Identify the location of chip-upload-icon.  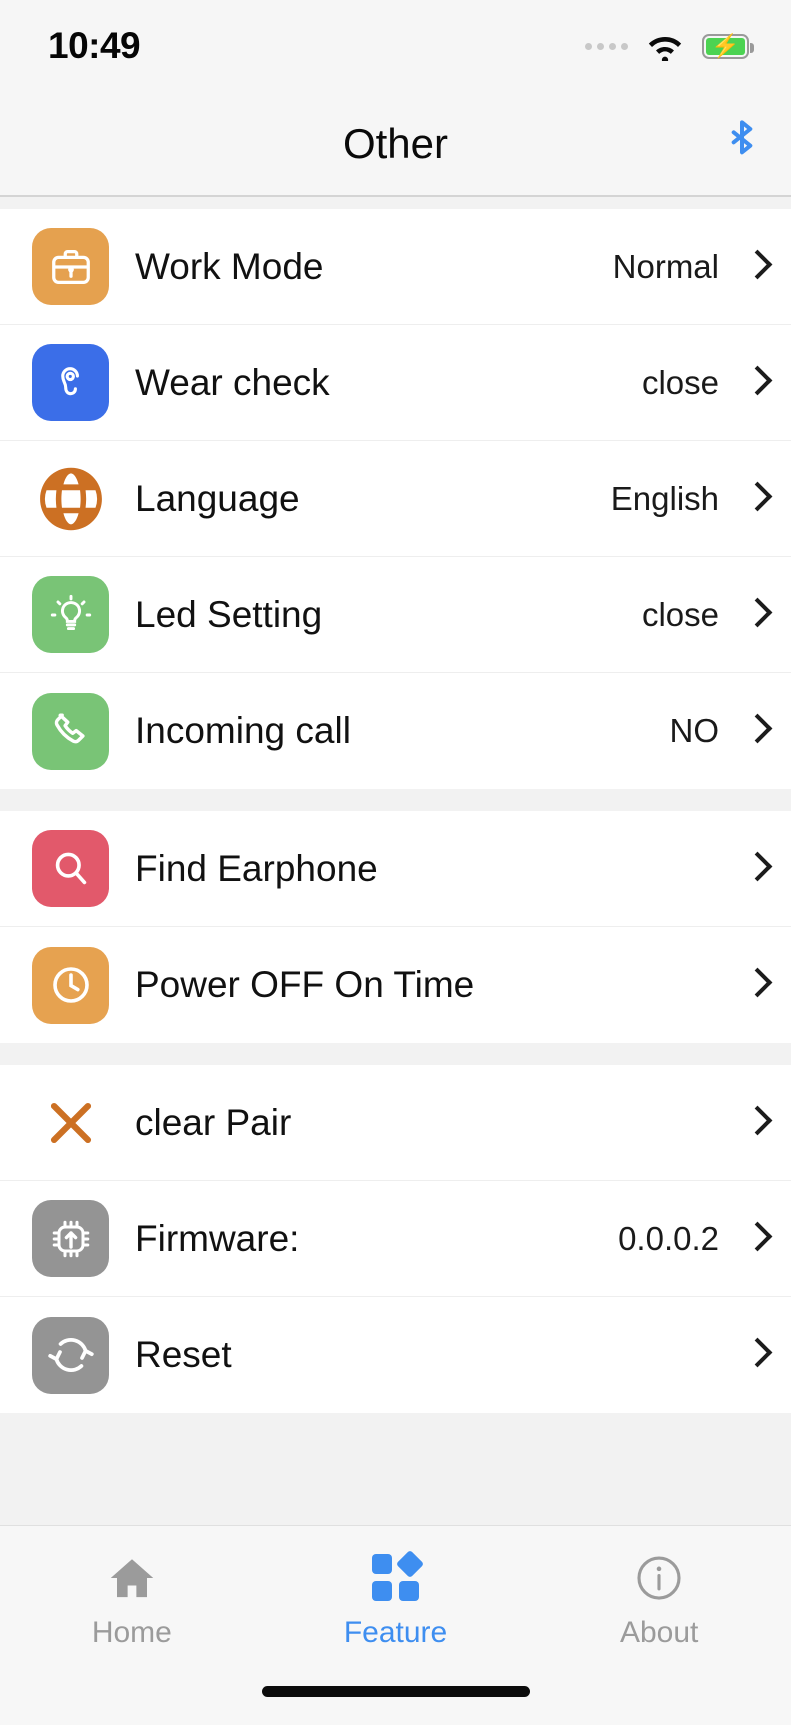
(70, 1238).